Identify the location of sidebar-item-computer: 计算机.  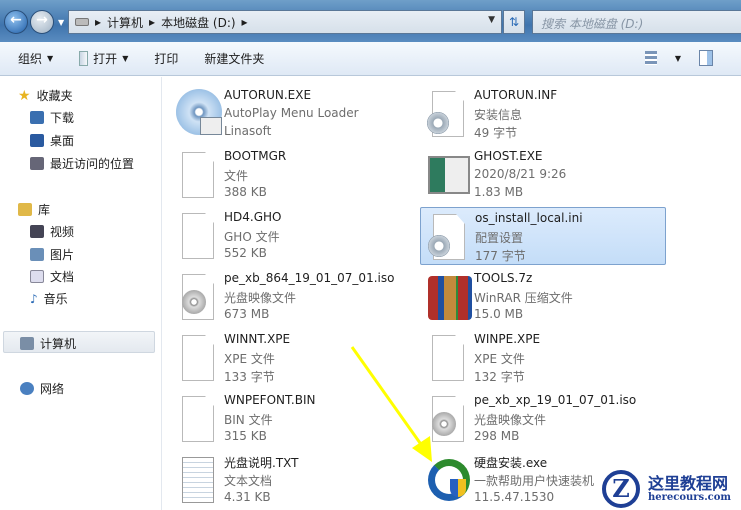
(48, 343).